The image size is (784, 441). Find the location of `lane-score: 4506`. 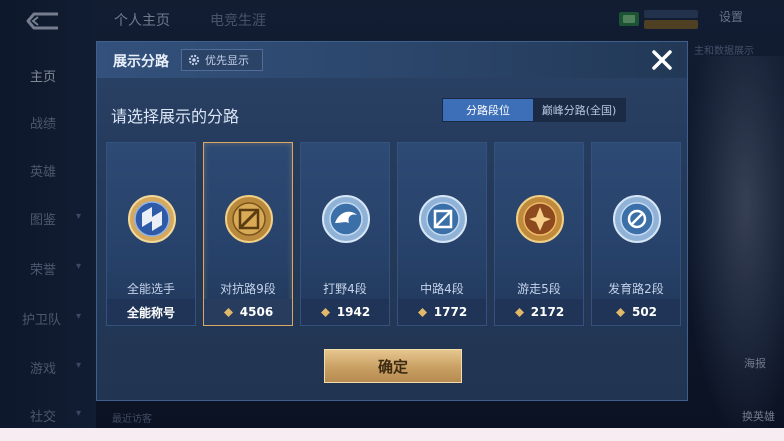

lane-score: 4506 is located at coordinates (248, 312).